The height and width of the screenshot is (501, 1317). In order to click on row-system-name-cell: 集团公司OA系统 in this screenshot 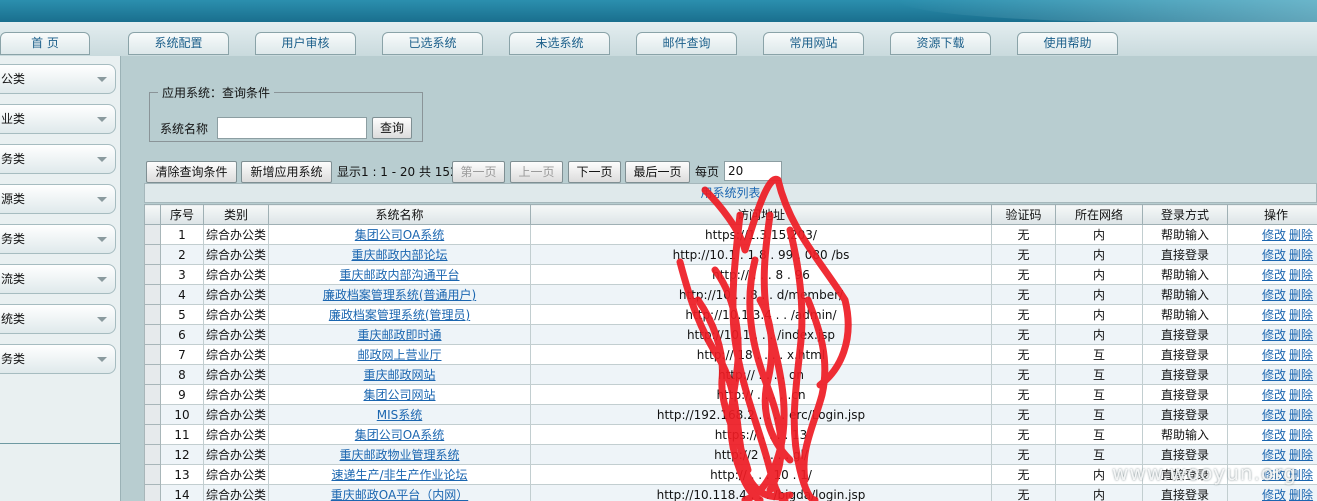, I will do `click(399, 434)`.